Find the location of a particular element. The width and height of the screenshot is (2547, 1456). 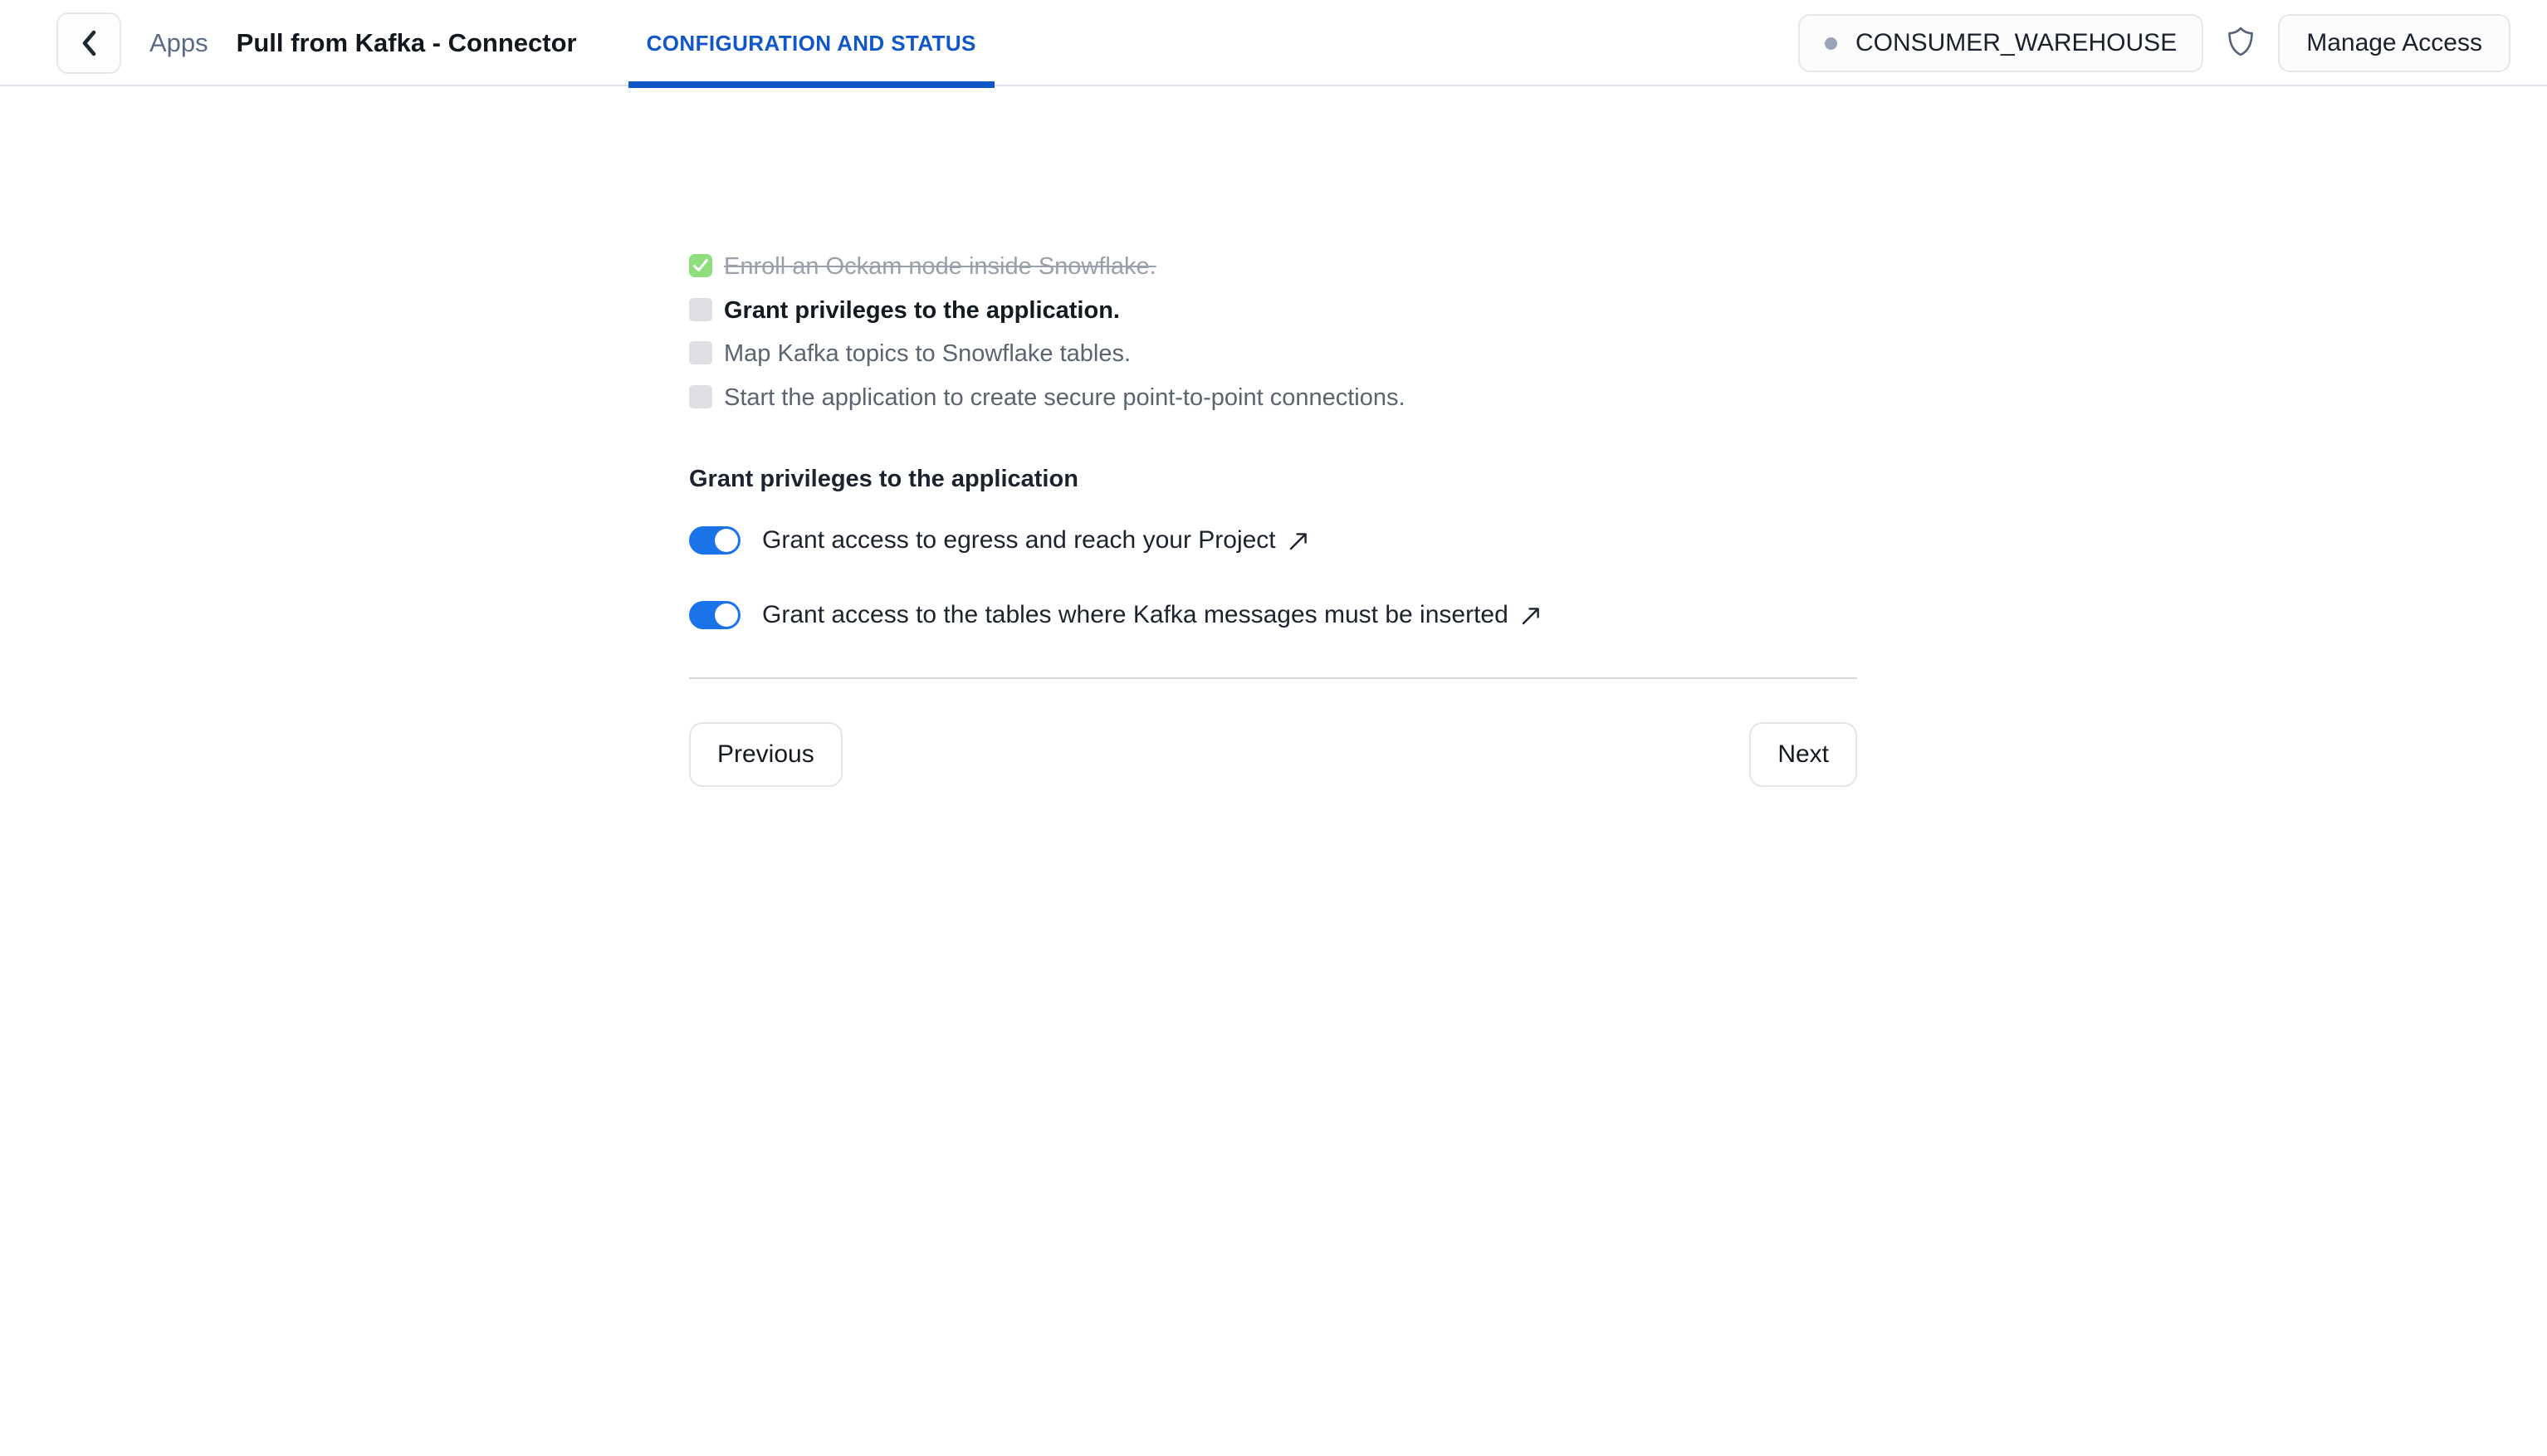

status-dot-icon is located at coordinates (1830, 43).